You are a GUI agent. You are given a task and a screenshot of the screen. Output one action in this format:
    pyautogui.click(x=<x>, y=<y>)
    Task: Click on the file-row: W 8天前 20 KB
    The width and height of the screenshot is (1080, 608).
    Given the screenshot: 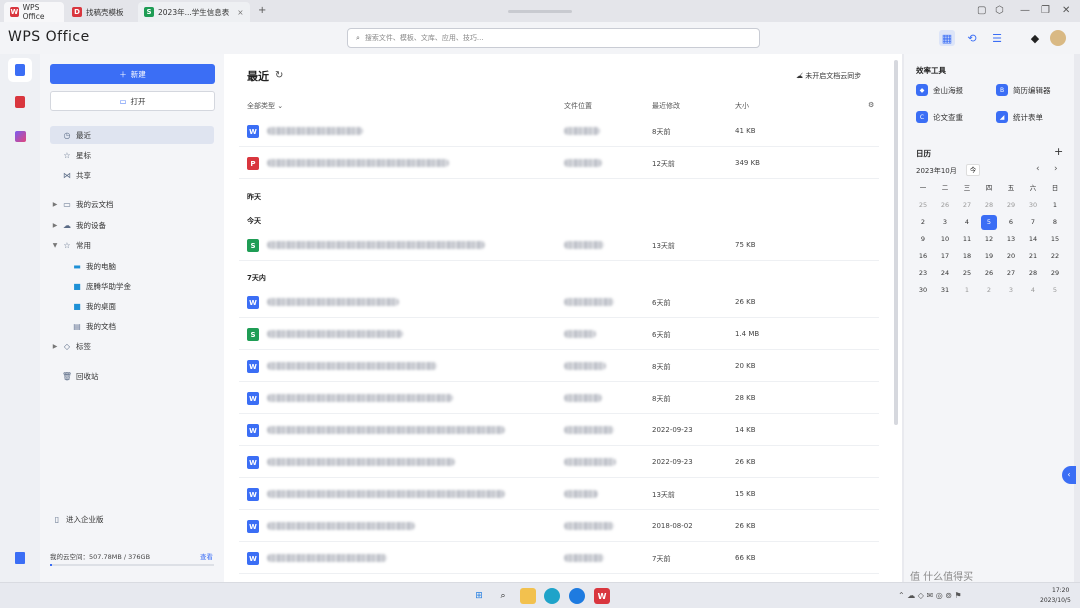 What is the action you would take?
    pyautogui.click(x=559, y=366)
    